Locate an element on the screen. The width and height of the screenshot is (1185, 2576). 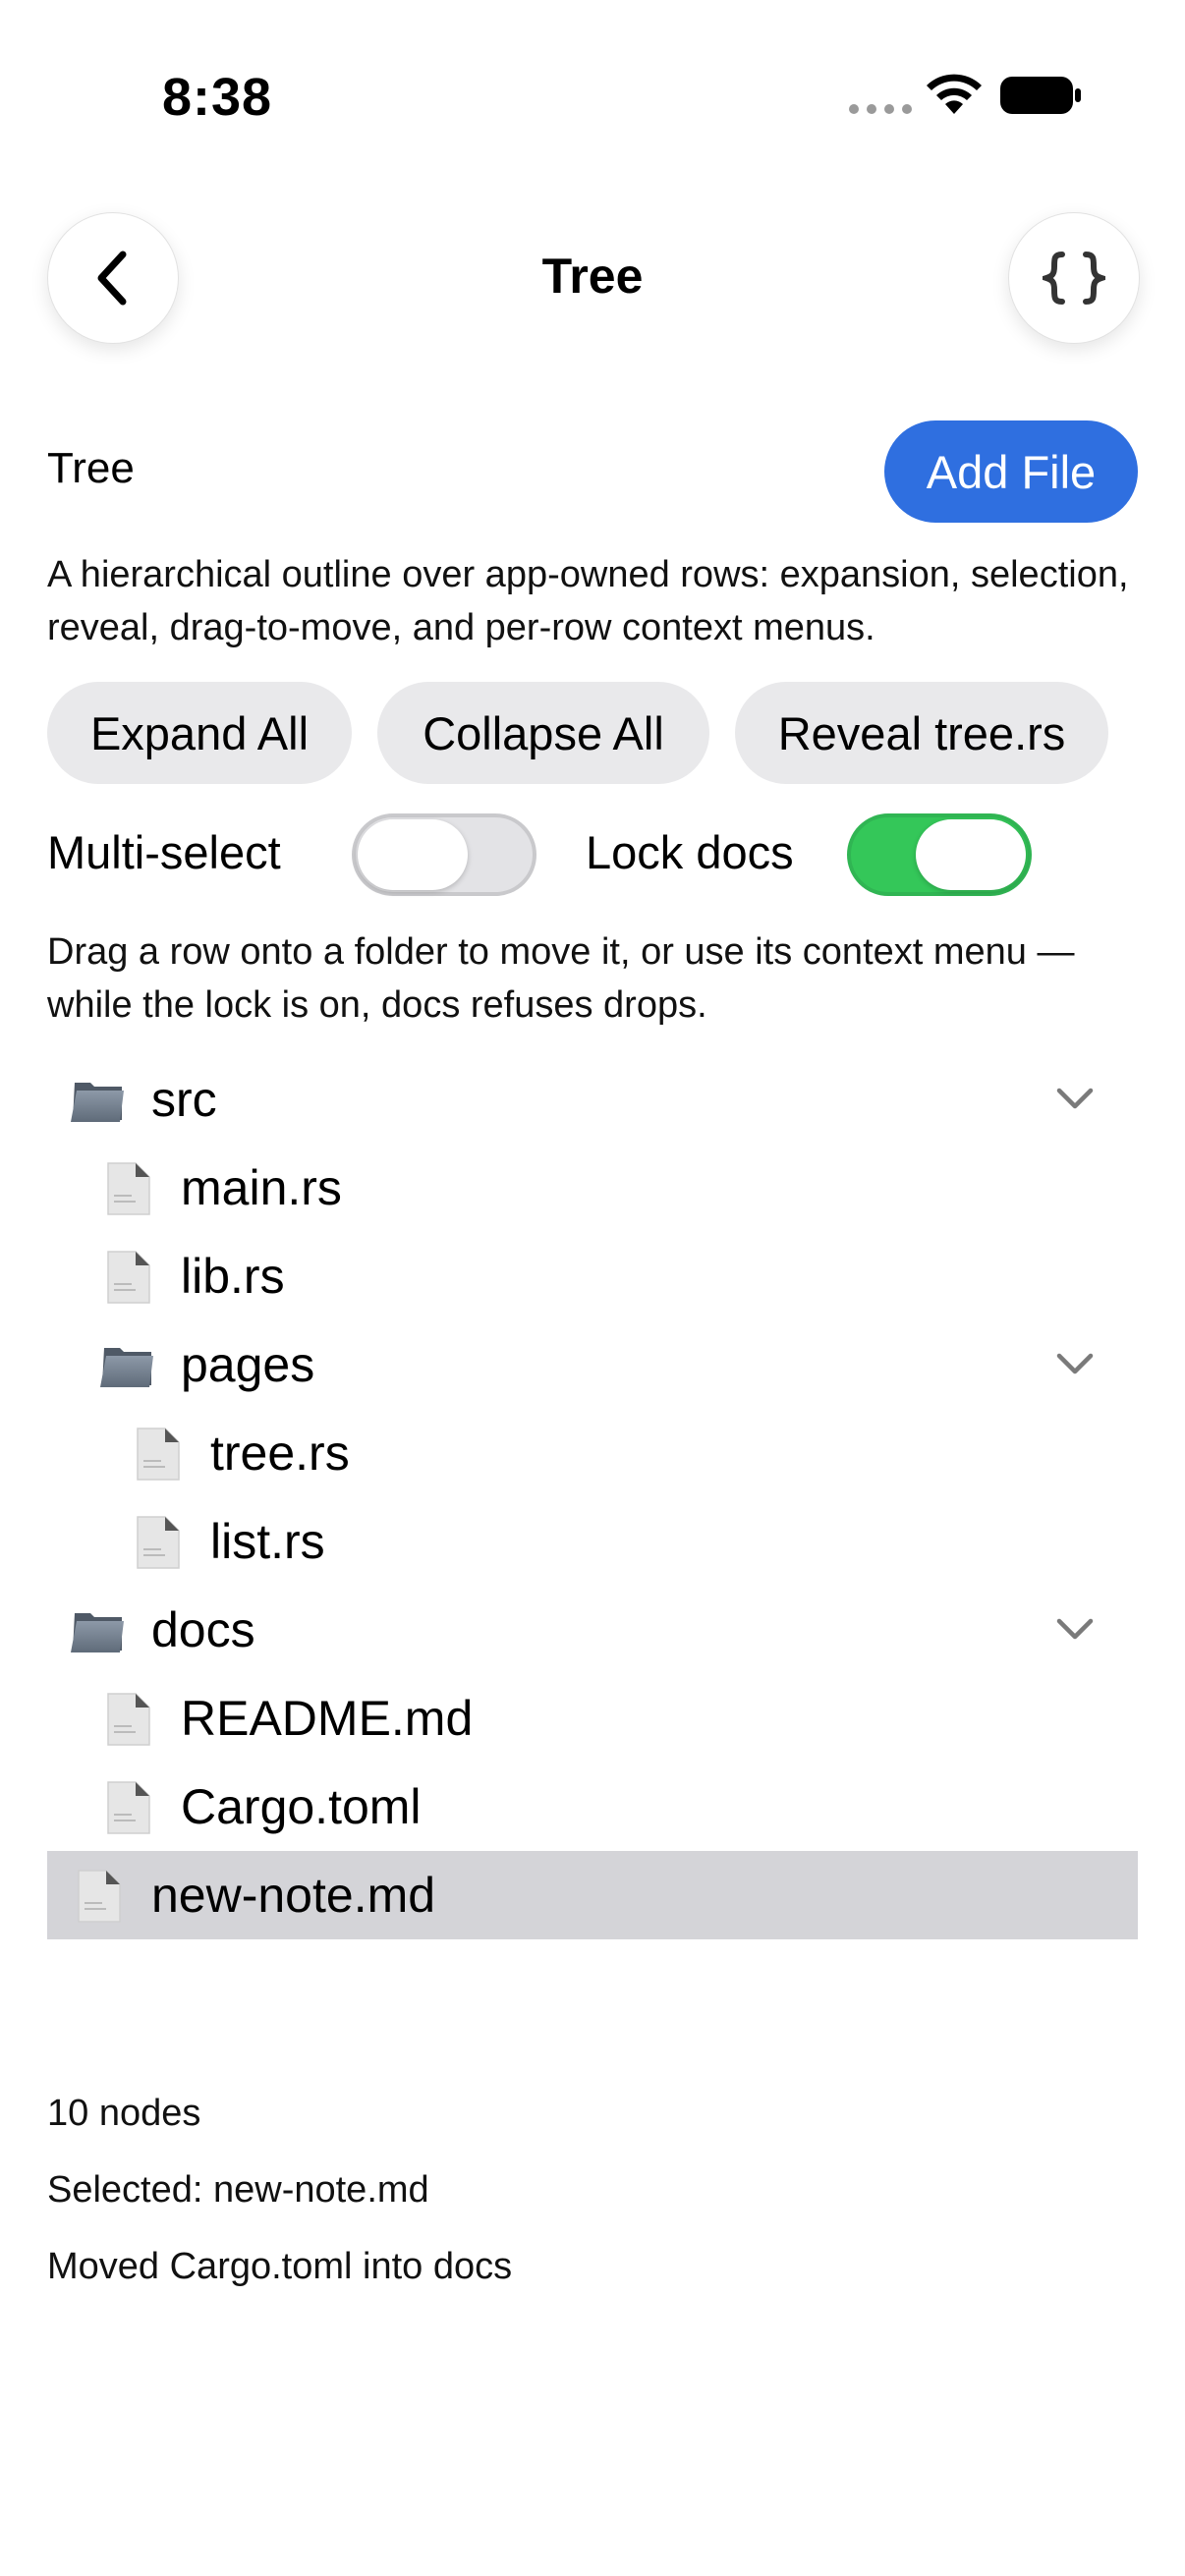
tree-row-label: README.md is located at coordinates (327, 1718).